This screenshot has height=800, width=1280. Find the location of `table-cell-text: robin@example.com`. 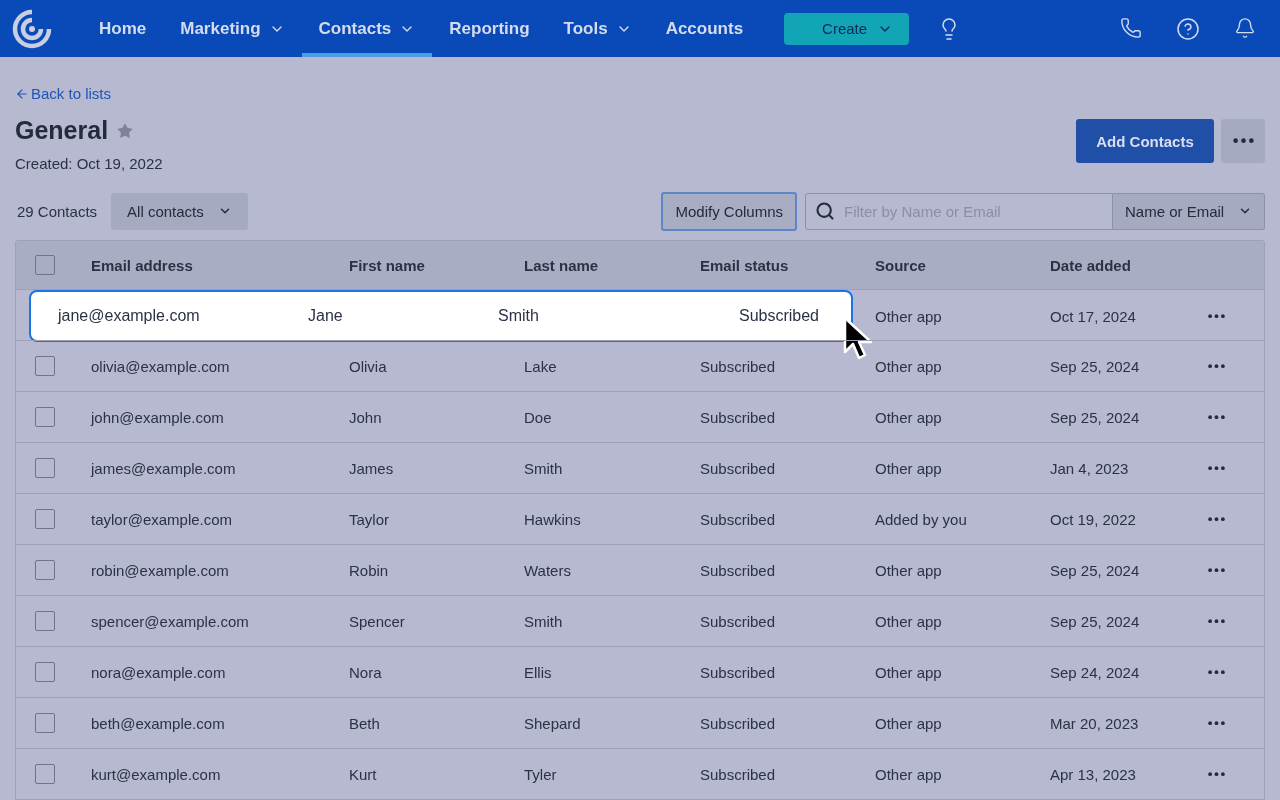

table-cell-text: robin@example.com is located at coordinates (160, 570).